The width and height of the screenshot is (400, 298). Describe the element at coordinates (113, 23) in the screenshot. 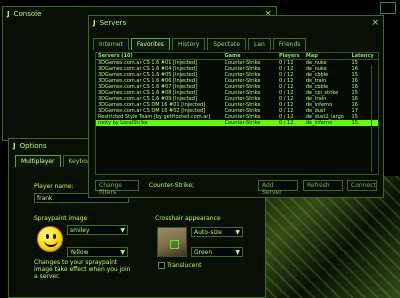

I see `servers-title: Servers` at that location.